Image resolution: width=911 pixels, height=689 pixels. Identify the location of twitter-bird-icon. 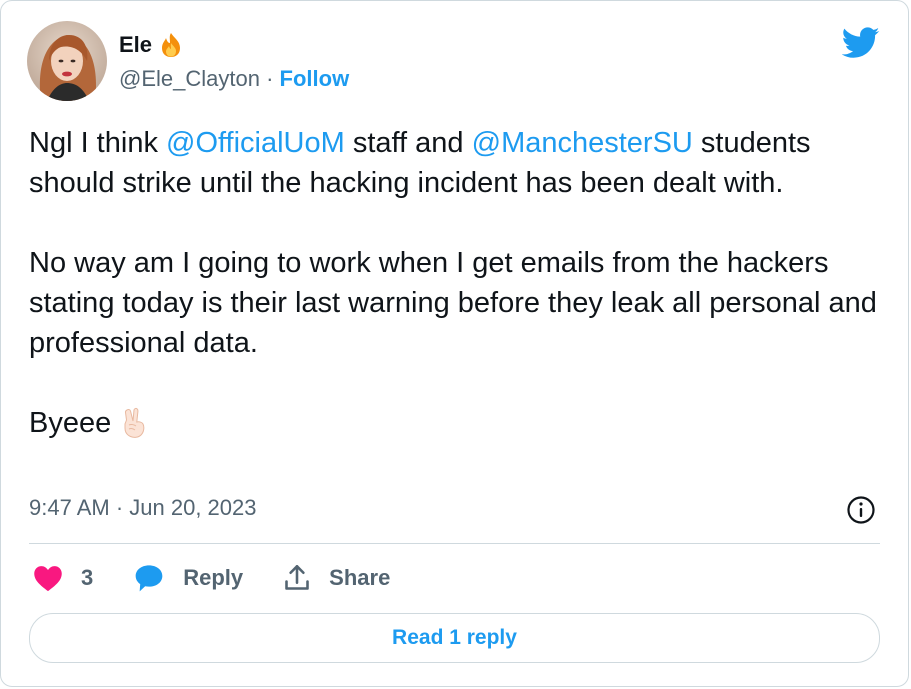
(860, 43).